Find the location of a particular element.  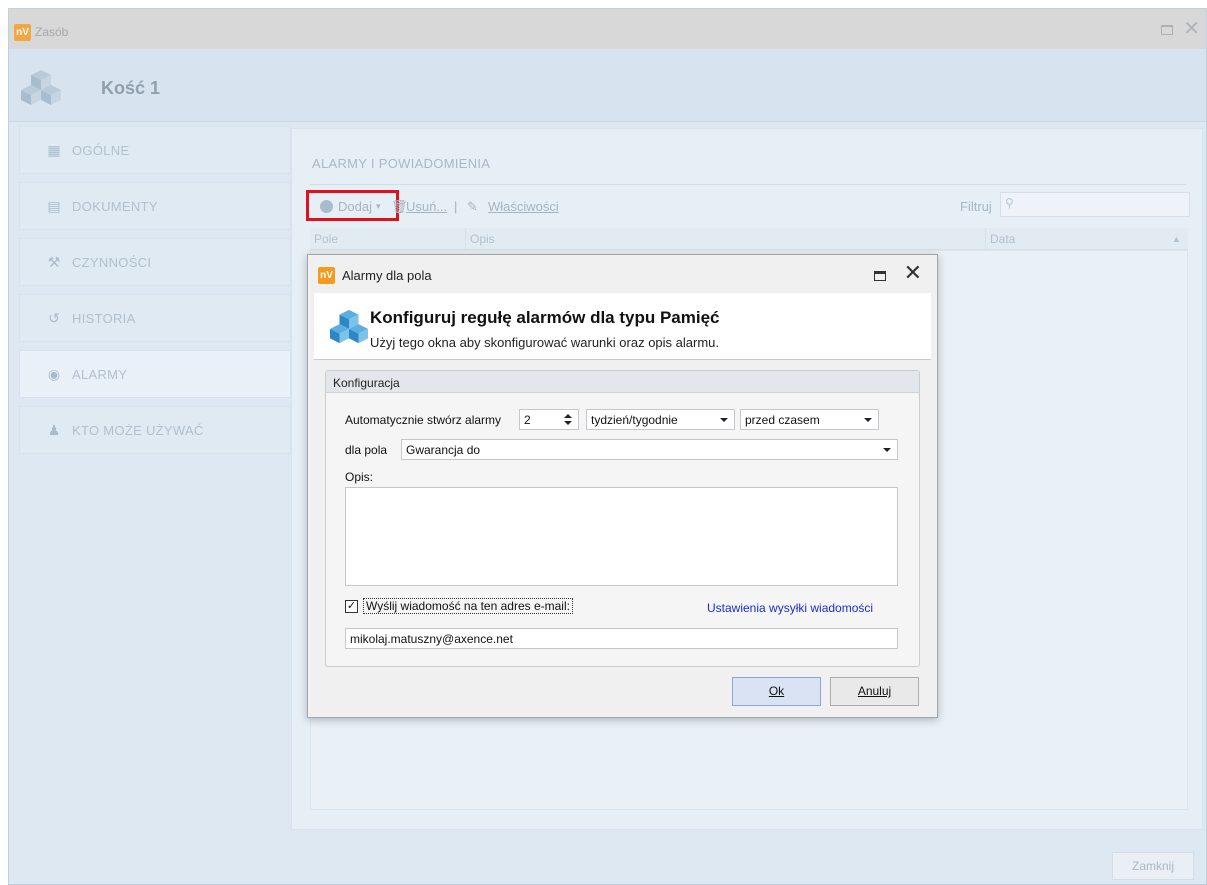

unit-select: tydzień/tygodnie is located at coordinates (660, 419).